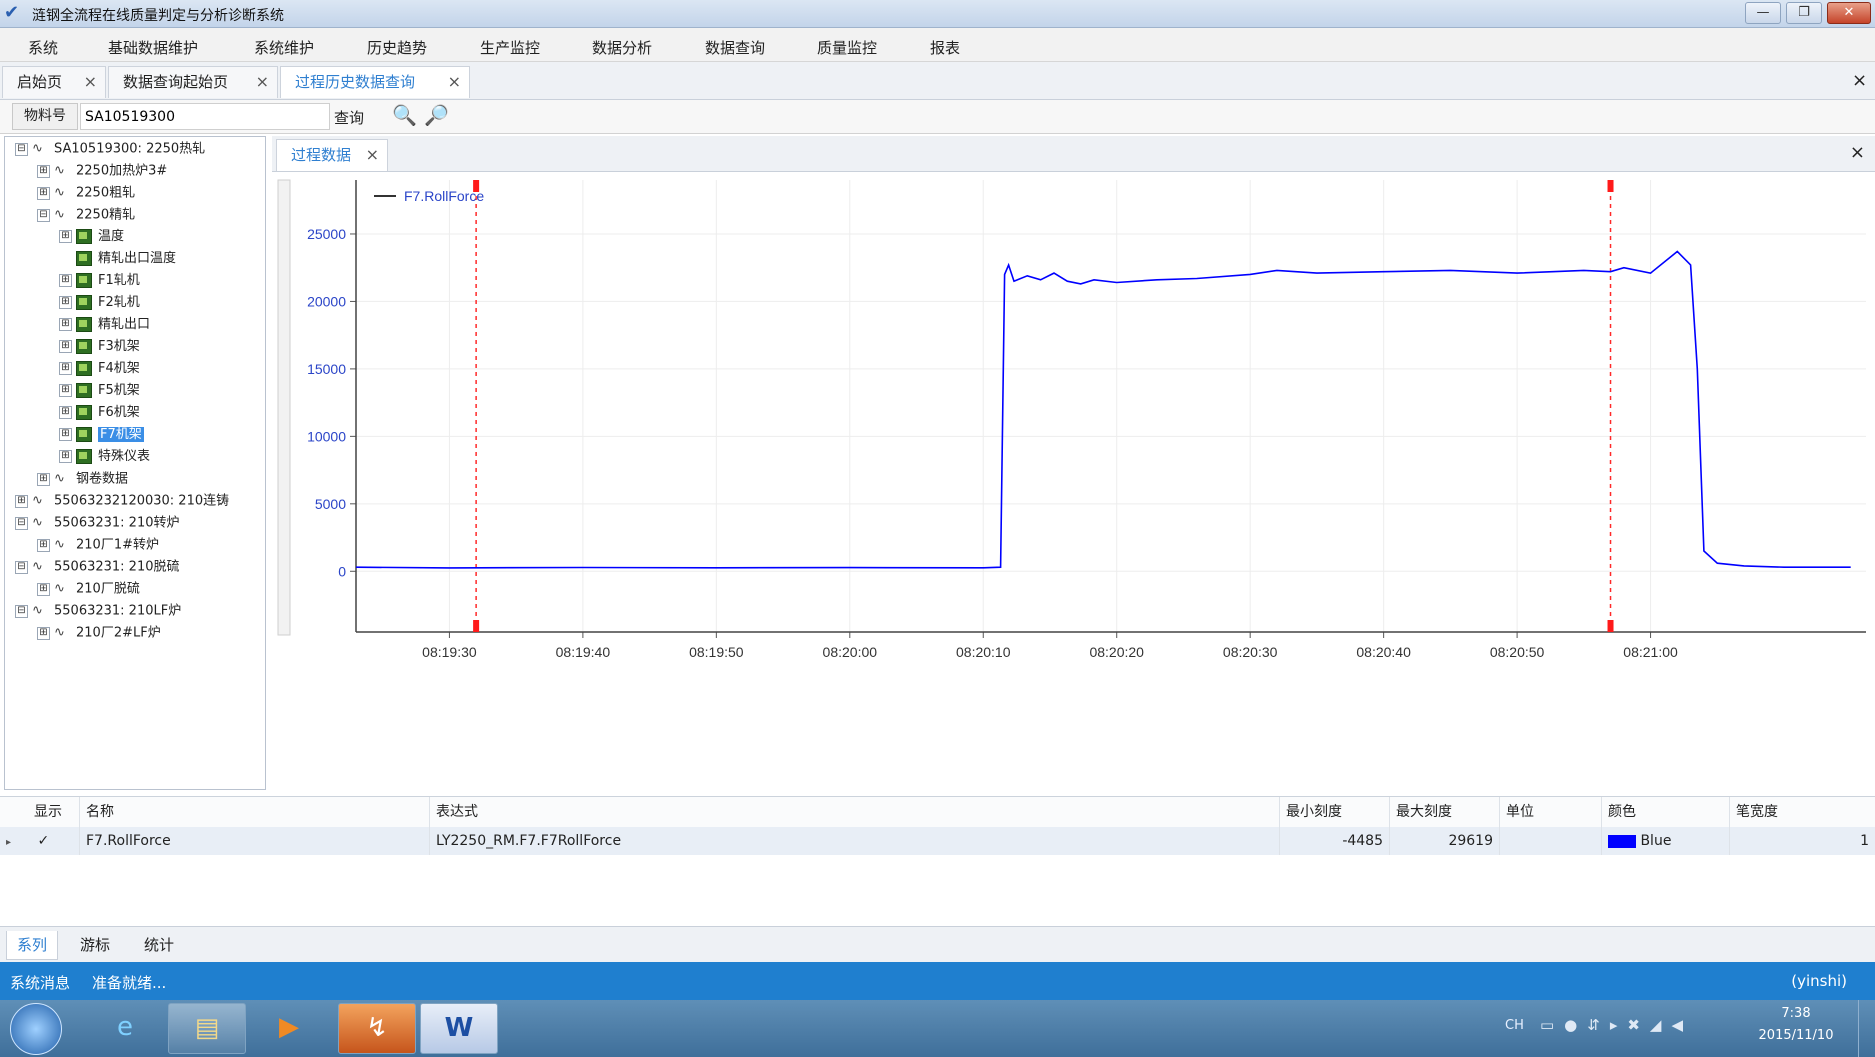 Image resolution: width=1875 pixels, height=1057 pixels. What do you see at coordinates (1859, 80) in the screenshot?
I see `close-all-tabs-icon: ×` at bounding box center [1859, 80].